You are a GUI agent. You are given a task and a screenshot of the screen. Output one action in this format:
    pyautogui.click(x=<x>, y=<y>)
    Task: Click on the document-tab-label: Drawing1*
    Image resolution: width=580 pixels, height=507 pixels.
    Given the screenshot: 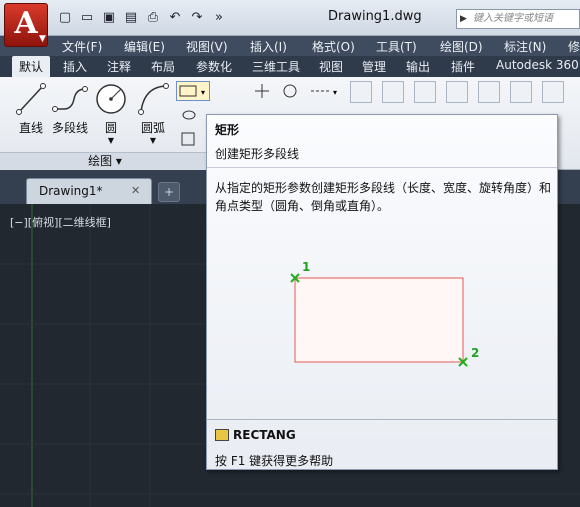 What is the action you would take?
    pyautogui.click(x=71, y=191)
    